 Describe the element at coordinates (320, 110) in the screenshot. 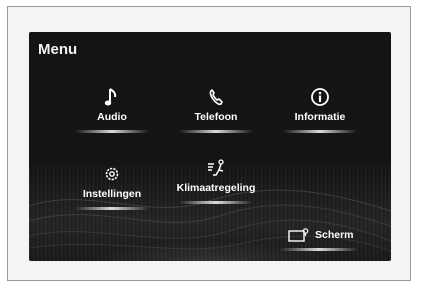

I see `informatie-button: Informatie` at that location.